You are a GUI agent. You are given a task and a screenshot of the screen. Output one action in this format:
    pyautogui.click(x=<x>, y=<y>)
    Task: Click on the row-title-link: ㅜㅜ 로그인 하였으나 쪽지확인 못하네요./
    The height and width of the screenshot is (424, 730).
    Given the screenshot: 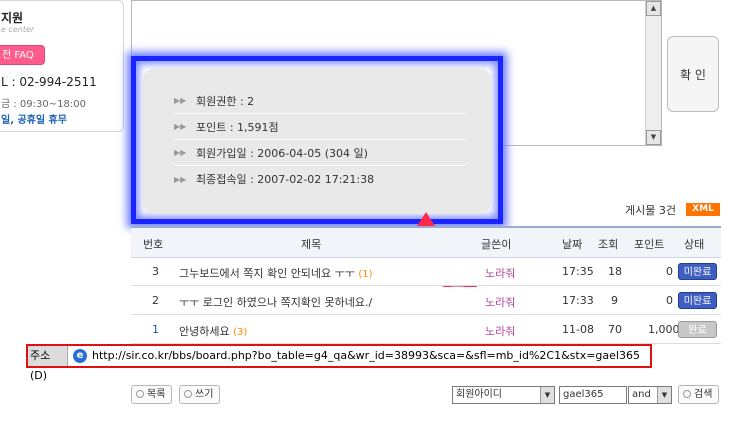 What is the action you would take?
    pyautogui.click(x=275, y=302)
    